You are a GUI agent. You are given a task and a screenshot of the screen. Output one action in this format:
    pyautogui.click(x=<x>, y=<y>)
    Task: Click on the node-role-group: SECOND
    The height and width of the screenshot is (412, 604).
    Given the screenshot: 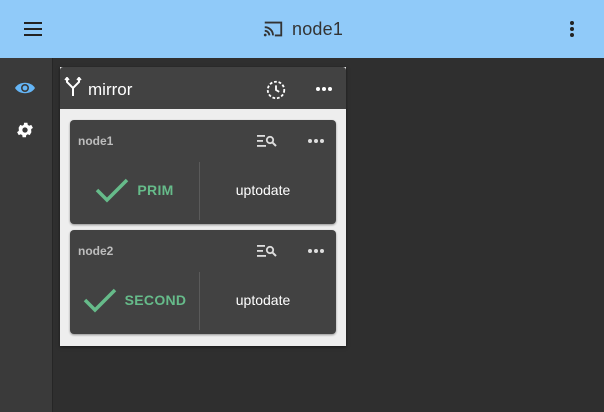 What is the action you would take?
    pyautogui.click(x=134, y=300)
    